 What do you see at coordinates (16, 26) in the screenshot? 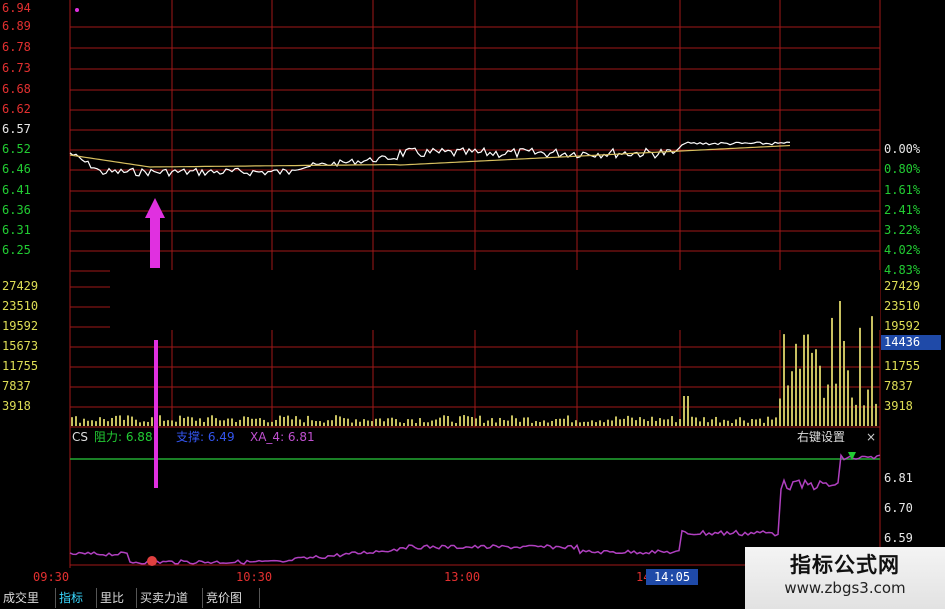
I see `price-axis-label: 6.89` at bounding box center [16, 26].